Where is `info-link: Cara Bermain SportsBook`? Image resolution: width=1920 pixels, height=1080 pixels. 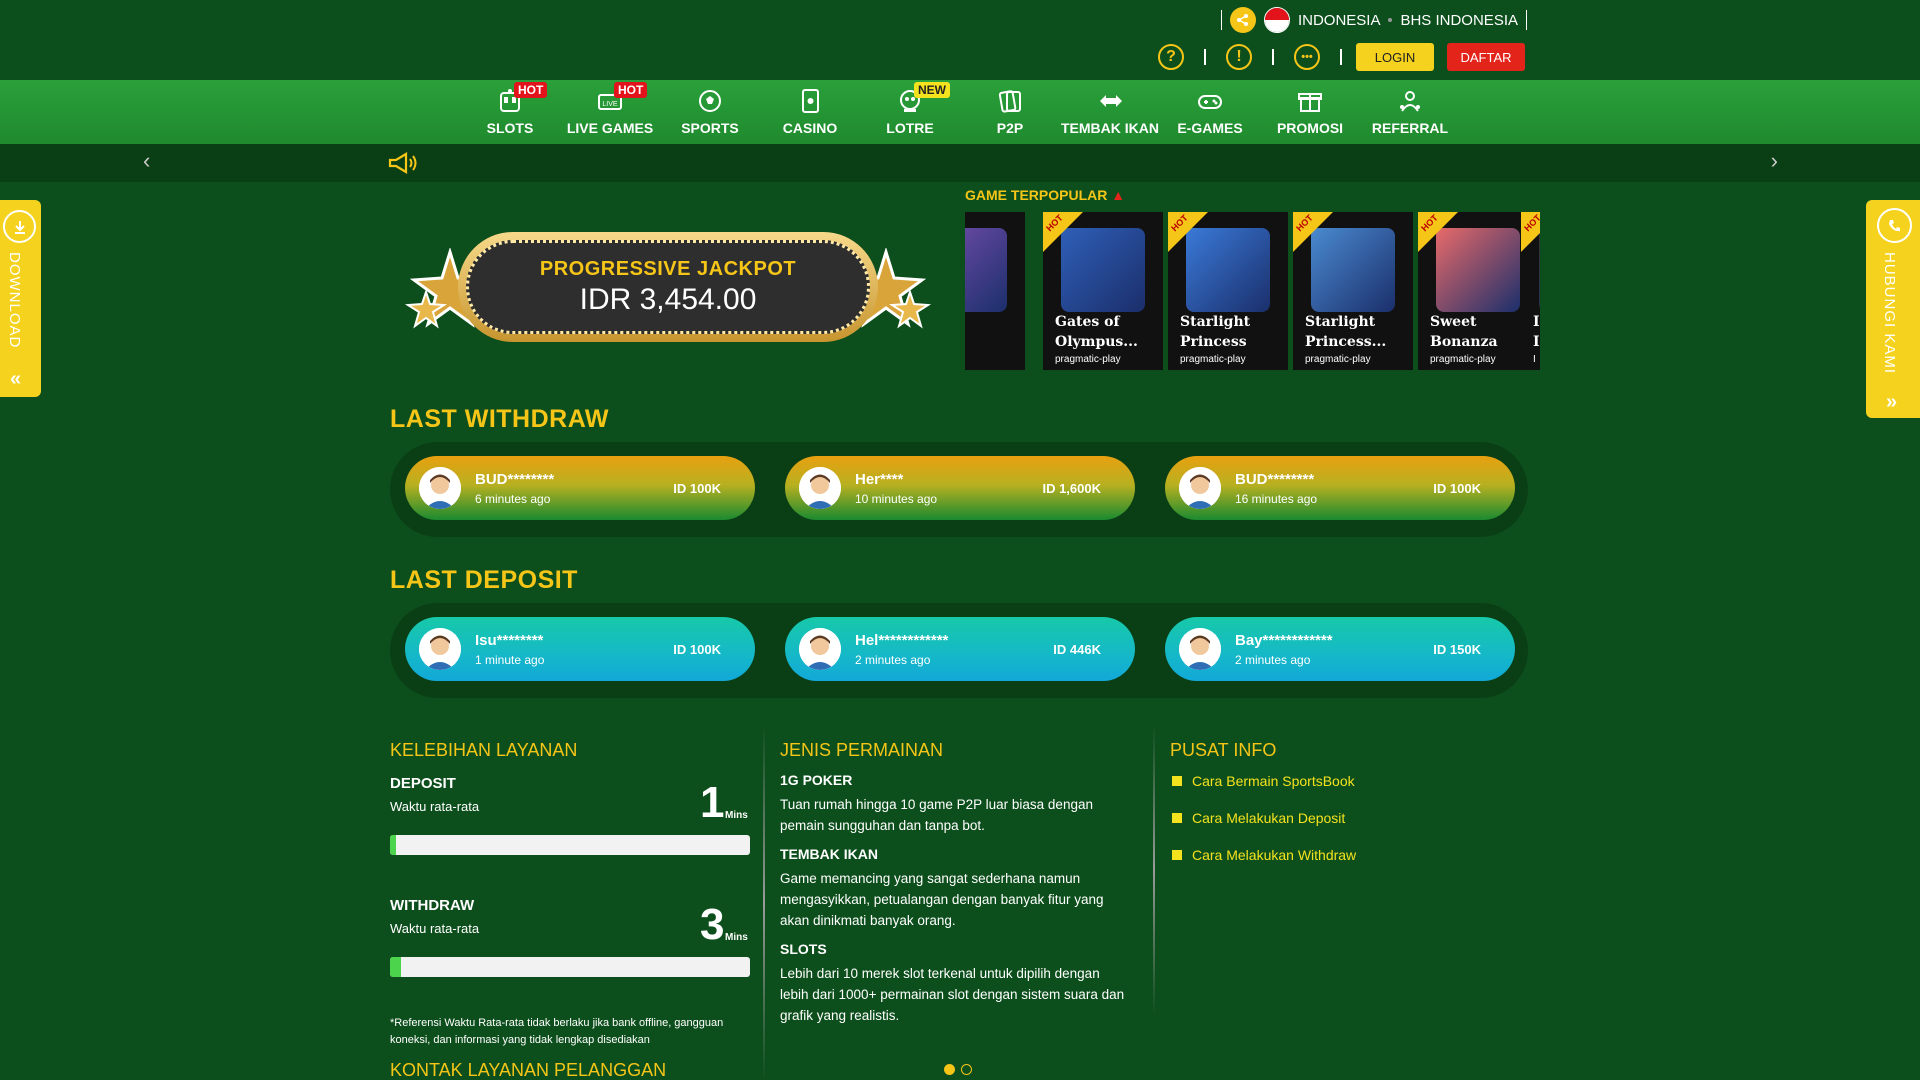 info-link: Cara Bermain SportsBook is located at coordinates (1263, 781).